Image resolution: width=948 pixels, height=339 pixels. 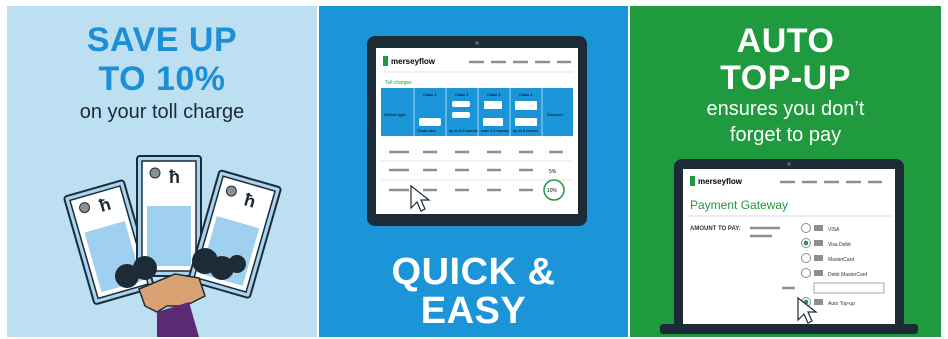 I want to click on discount-value-5: 5%, so click(x=553, y=172).